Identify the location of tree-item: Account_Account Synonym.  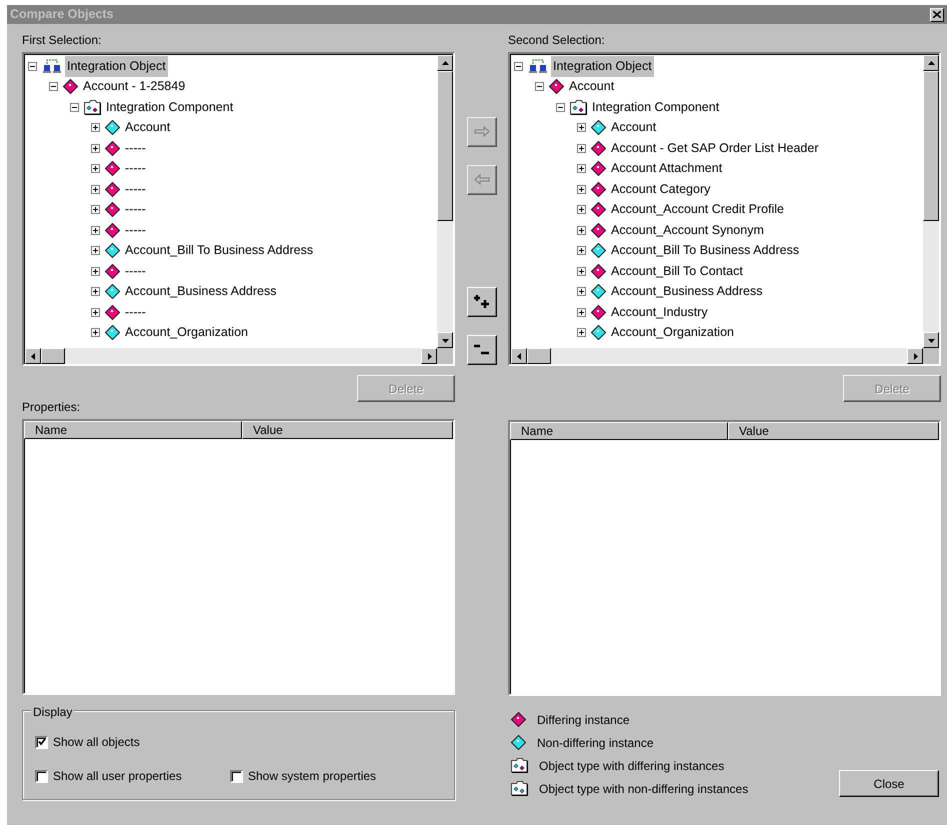
(687, 230).